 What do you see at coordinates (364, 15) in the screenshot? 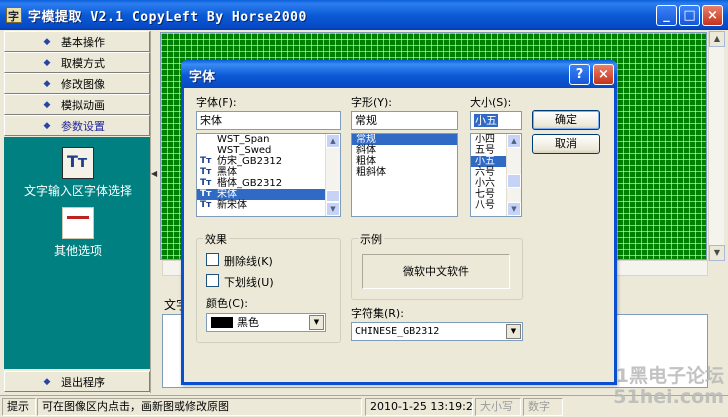
I see `title-bar: 字模提取 V2.1 CopyLeft By Horse2000 _ □ ×` at bounding box center [364, 15].